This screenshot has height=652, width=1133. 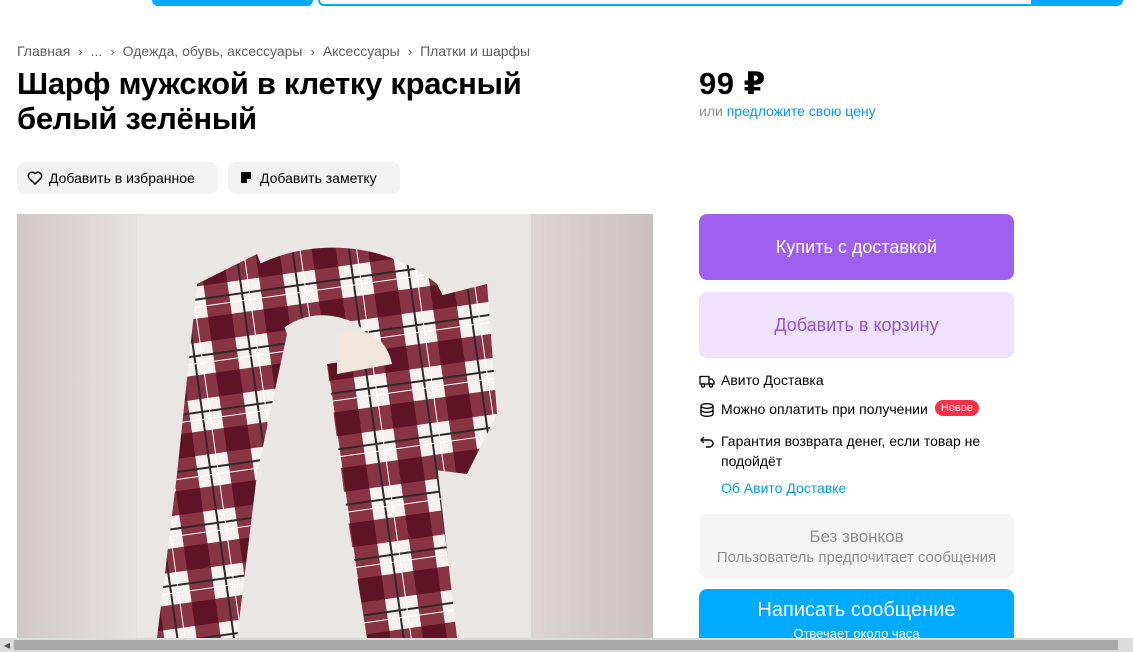 What do you see at coordinates (856, 536) in the screenshot?
I see `no-calls-title: Без звонков` at bounding box center [856, 536].